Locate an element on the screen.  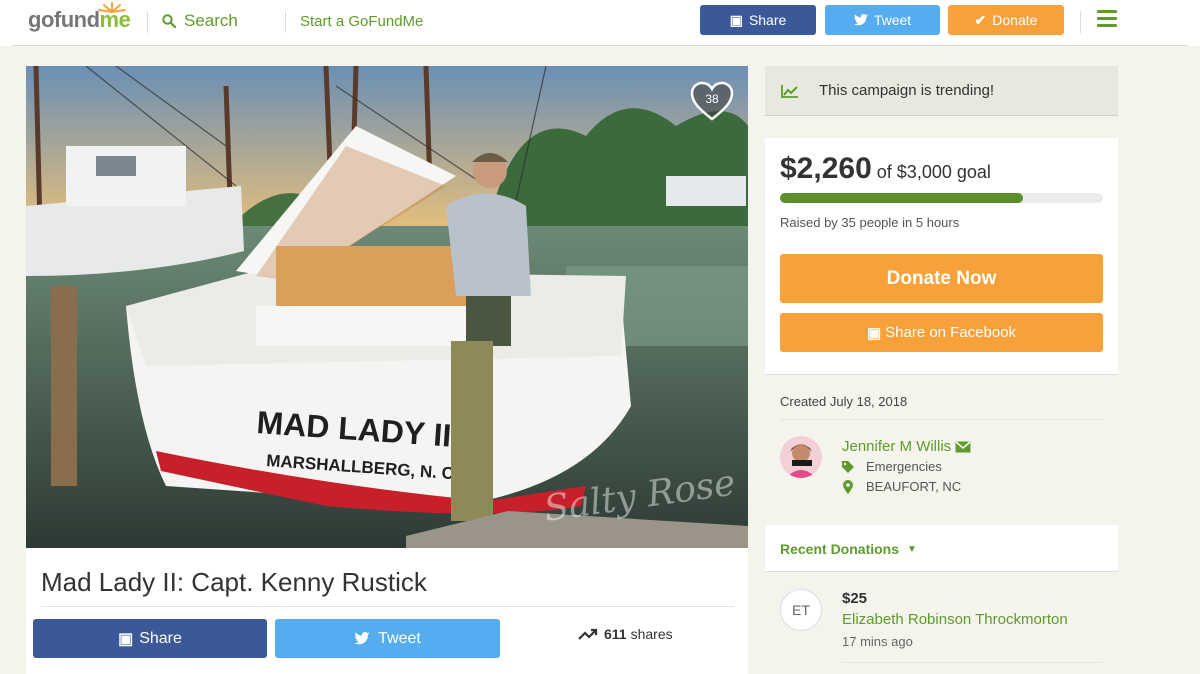
raised-by-text: Raised by 35 people in 5 hours is located at coordinates (870, 222).